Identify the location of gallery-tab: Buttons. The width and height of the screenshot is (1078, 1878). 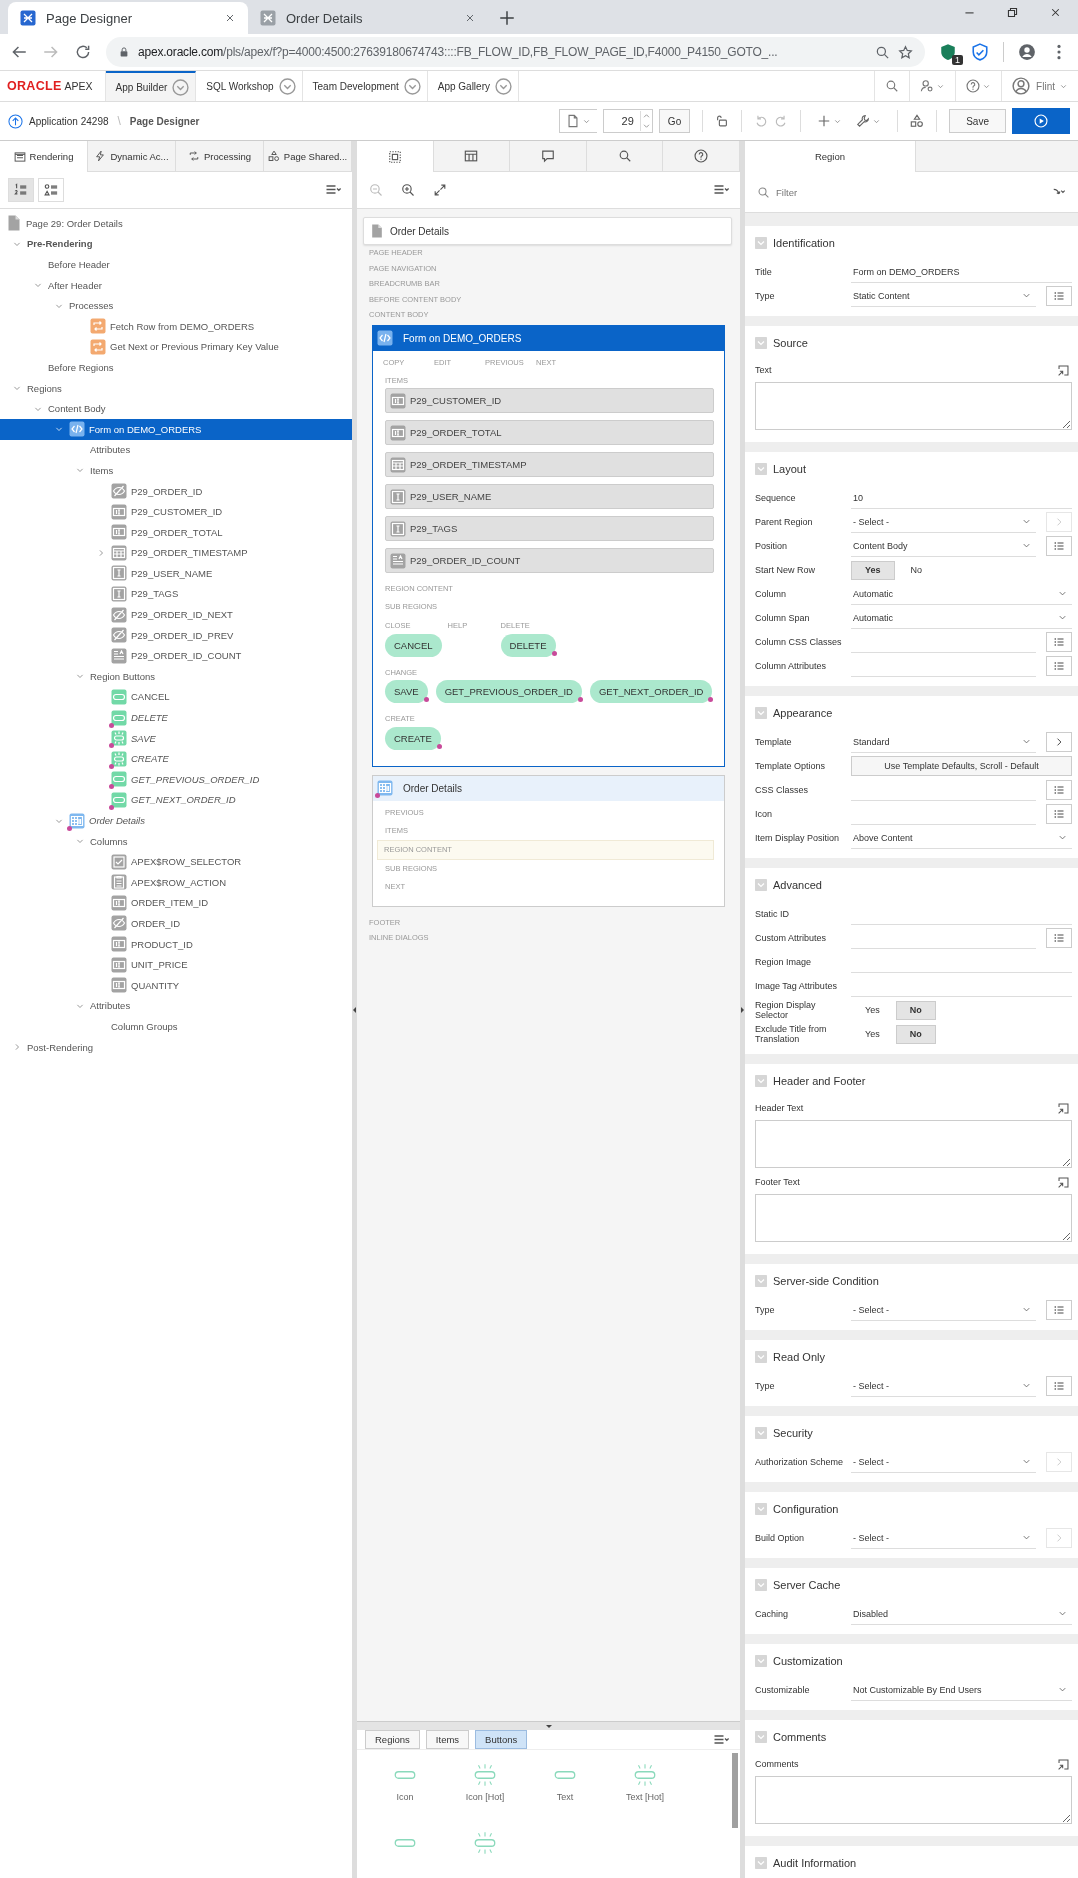
(501, 1739).